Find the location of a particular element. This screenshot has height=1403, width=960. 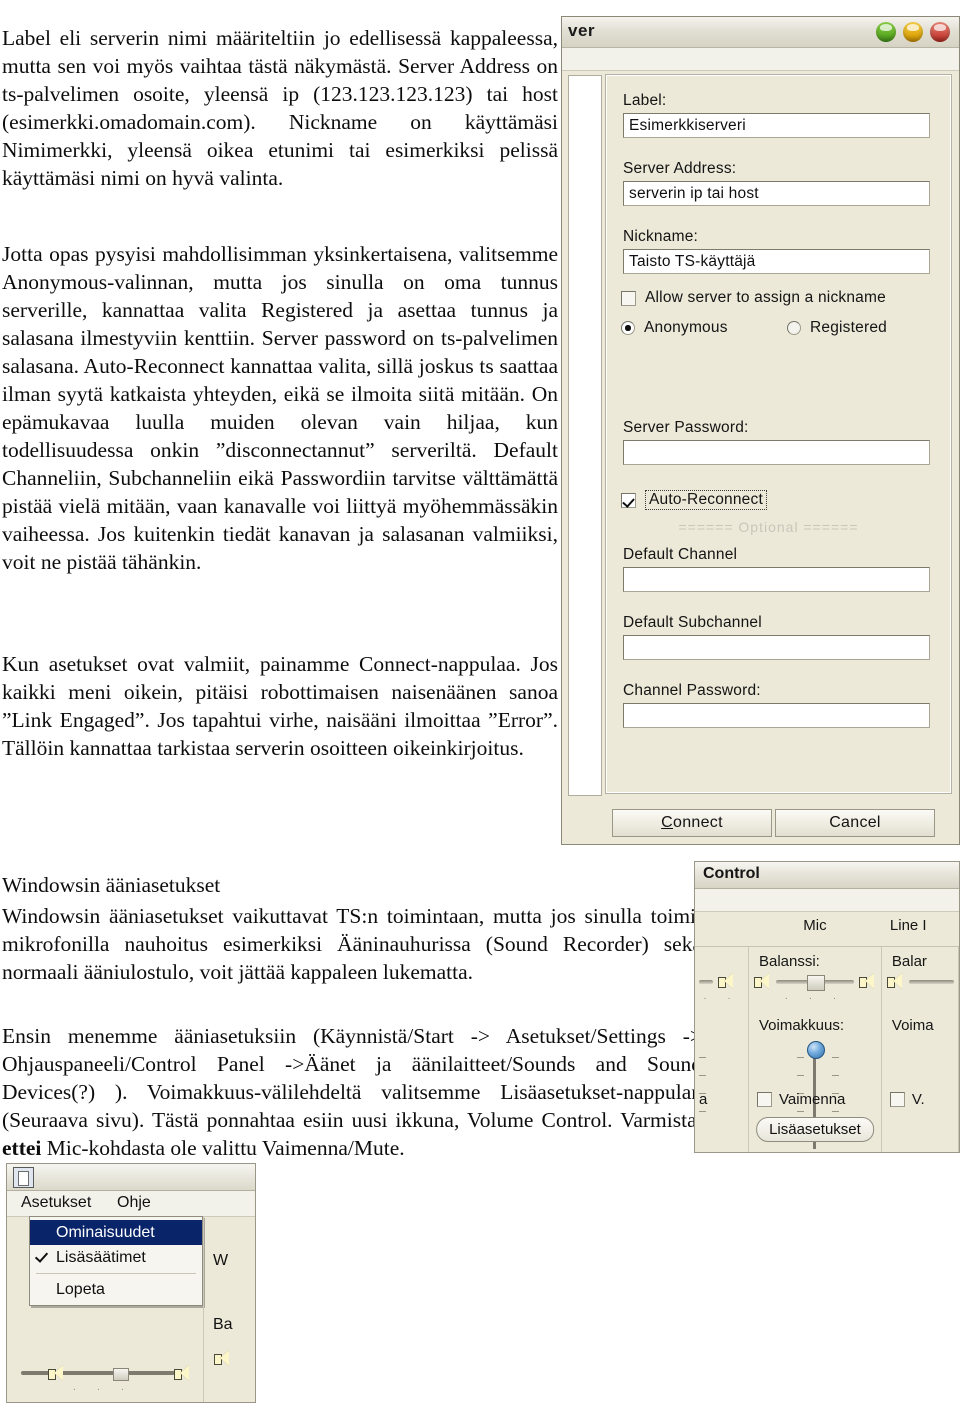

field-channel-password: Channel Password: is located at coordinates (776, 705).